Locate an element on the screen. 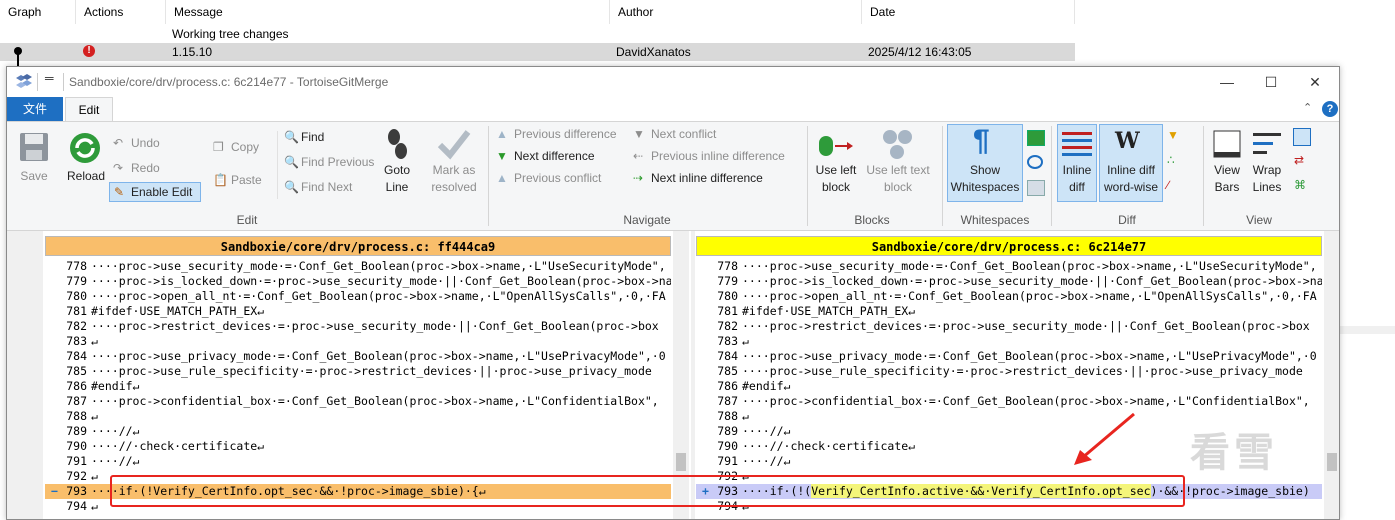 The height and width of the screenshot is (520, 1395). maximize-button: ☐ is located at coordinates (1271, 82).